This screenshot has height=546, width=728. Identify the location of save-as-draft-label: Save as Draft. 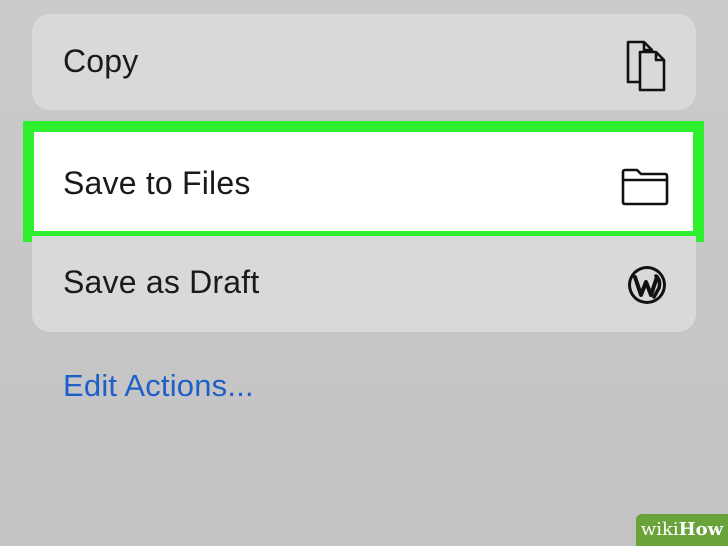
(161, 282).